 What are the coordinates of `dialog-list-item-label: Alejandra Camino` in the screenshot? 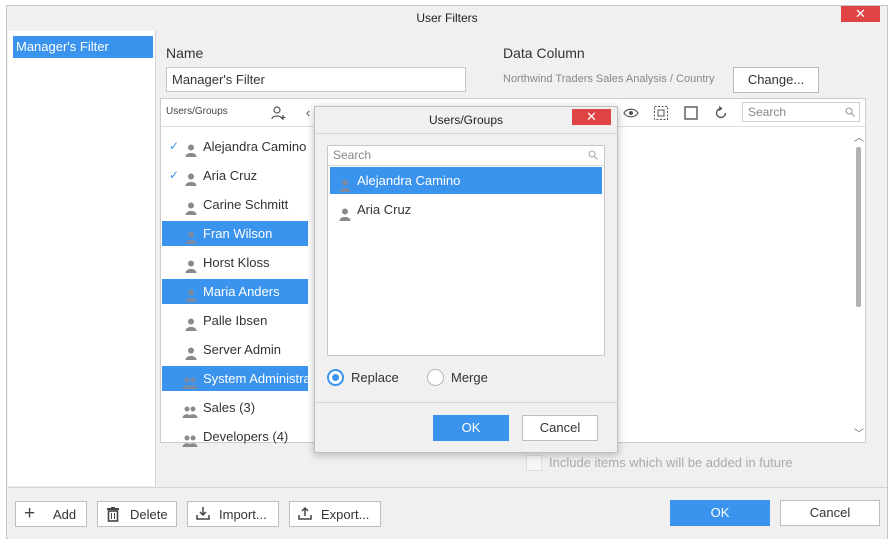 It's located at (409, 180).